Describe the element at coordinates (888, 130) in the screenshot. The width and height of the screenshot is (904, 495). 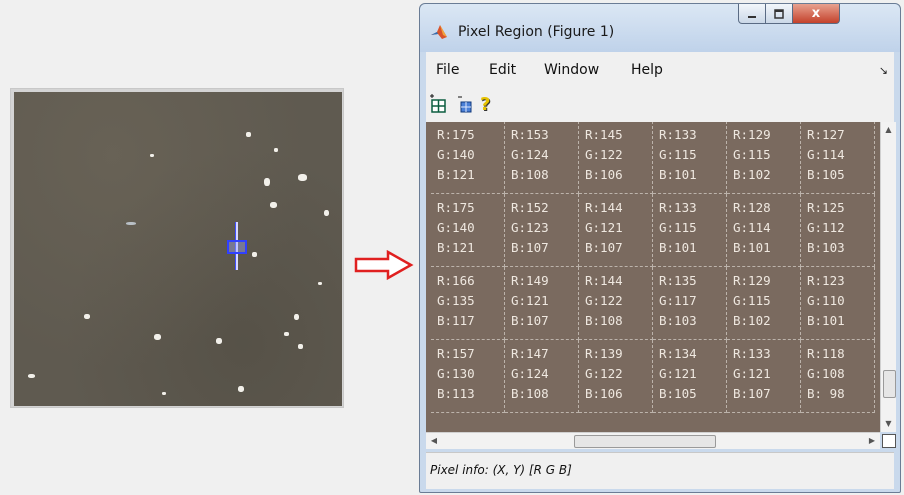
I see `scroll-up-icon: ▲` at that location.